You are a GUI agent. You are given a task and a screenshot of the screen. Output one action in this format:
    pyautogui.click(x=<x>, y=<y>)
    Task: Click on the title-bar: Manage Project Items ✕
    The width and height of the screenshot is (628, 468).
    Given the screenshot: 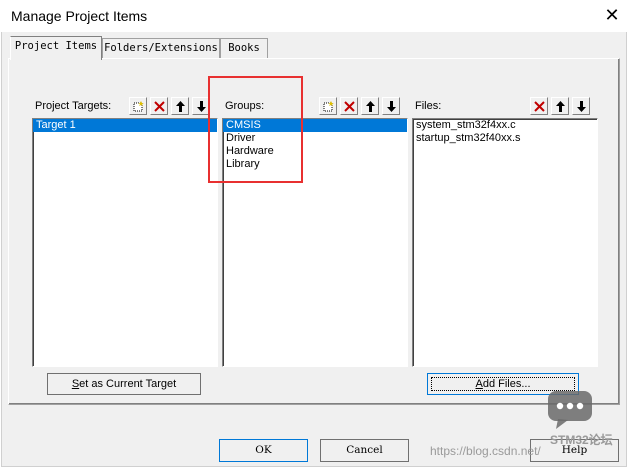 What is the action you would take?
    pyautogui.click(x=314, y=16)
    